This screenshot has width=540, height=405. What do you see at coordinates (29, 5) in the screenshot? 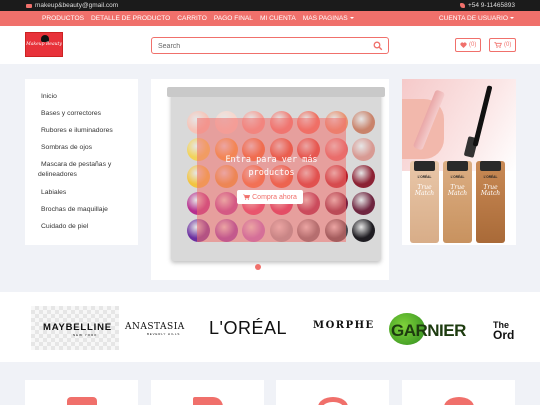
I see `envelope-icon` at bounding box center [29, 5].